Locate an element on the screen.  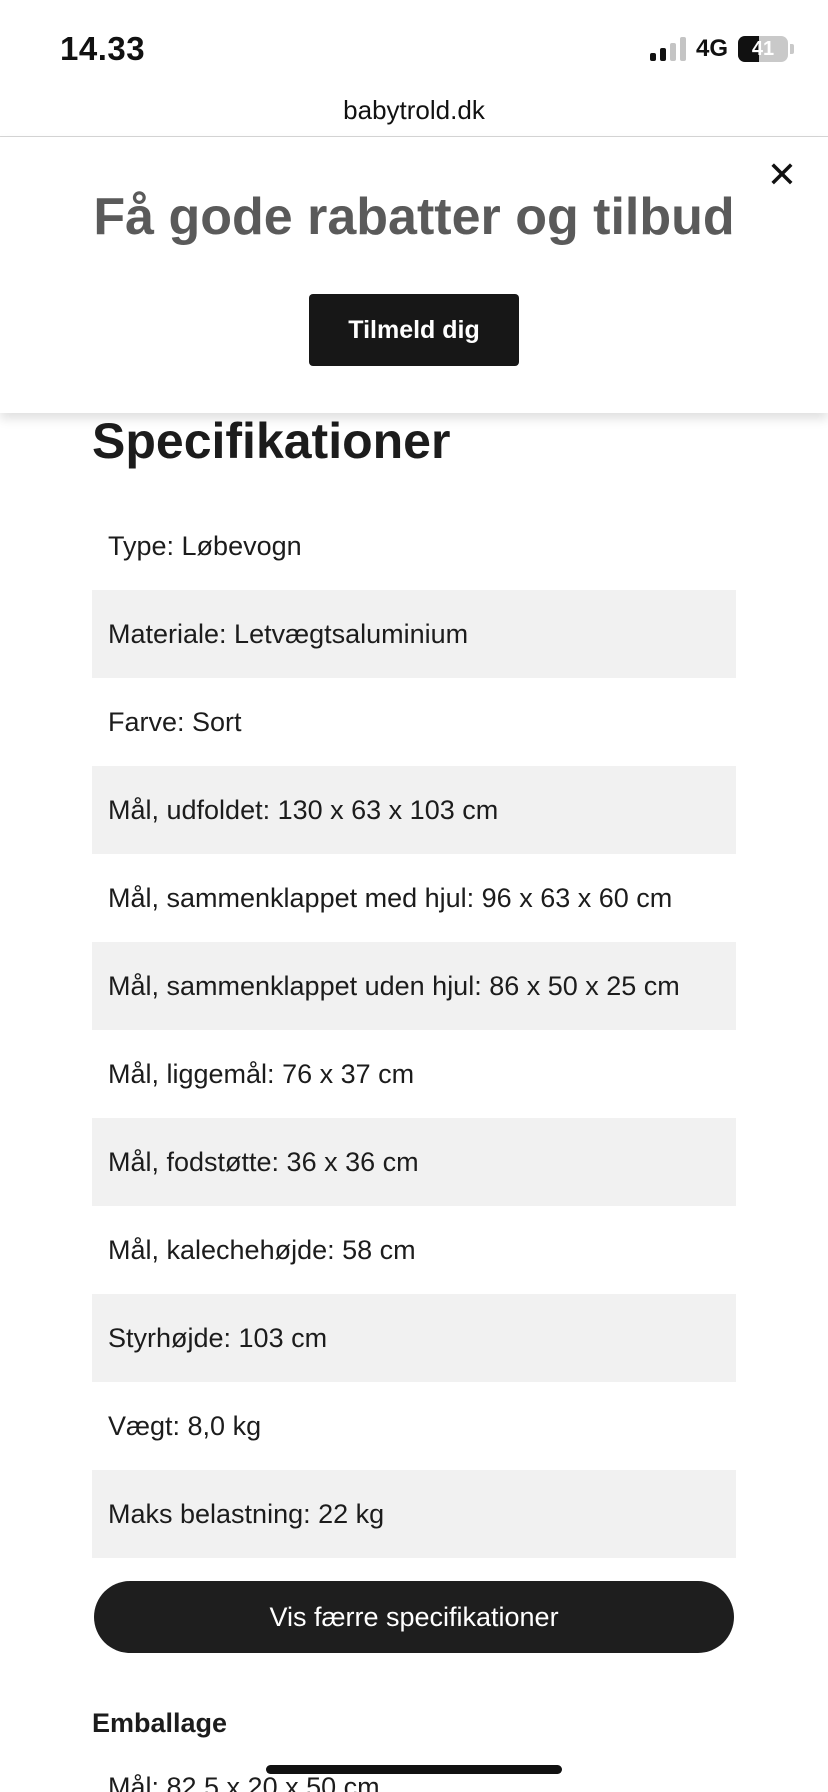
spec-row: Farve: Sort is located at coordinates (175, 721).